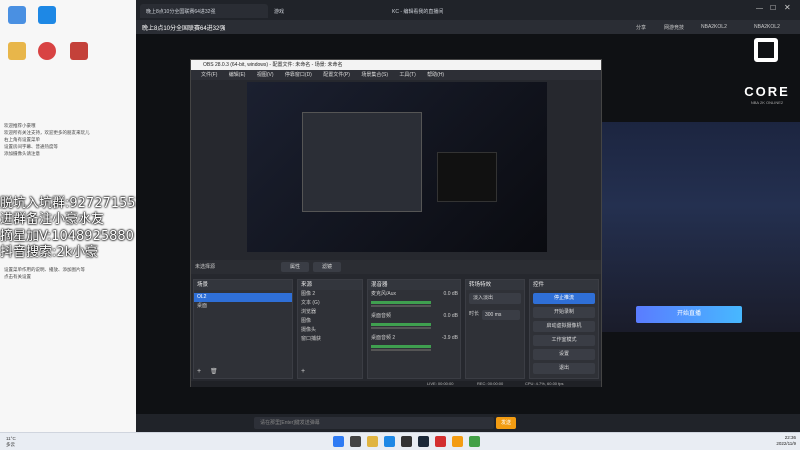 Image resolution: width=800 pixels, height=450 pixels. I want to click on menu-tools: 工具(T), so click(407, 75).